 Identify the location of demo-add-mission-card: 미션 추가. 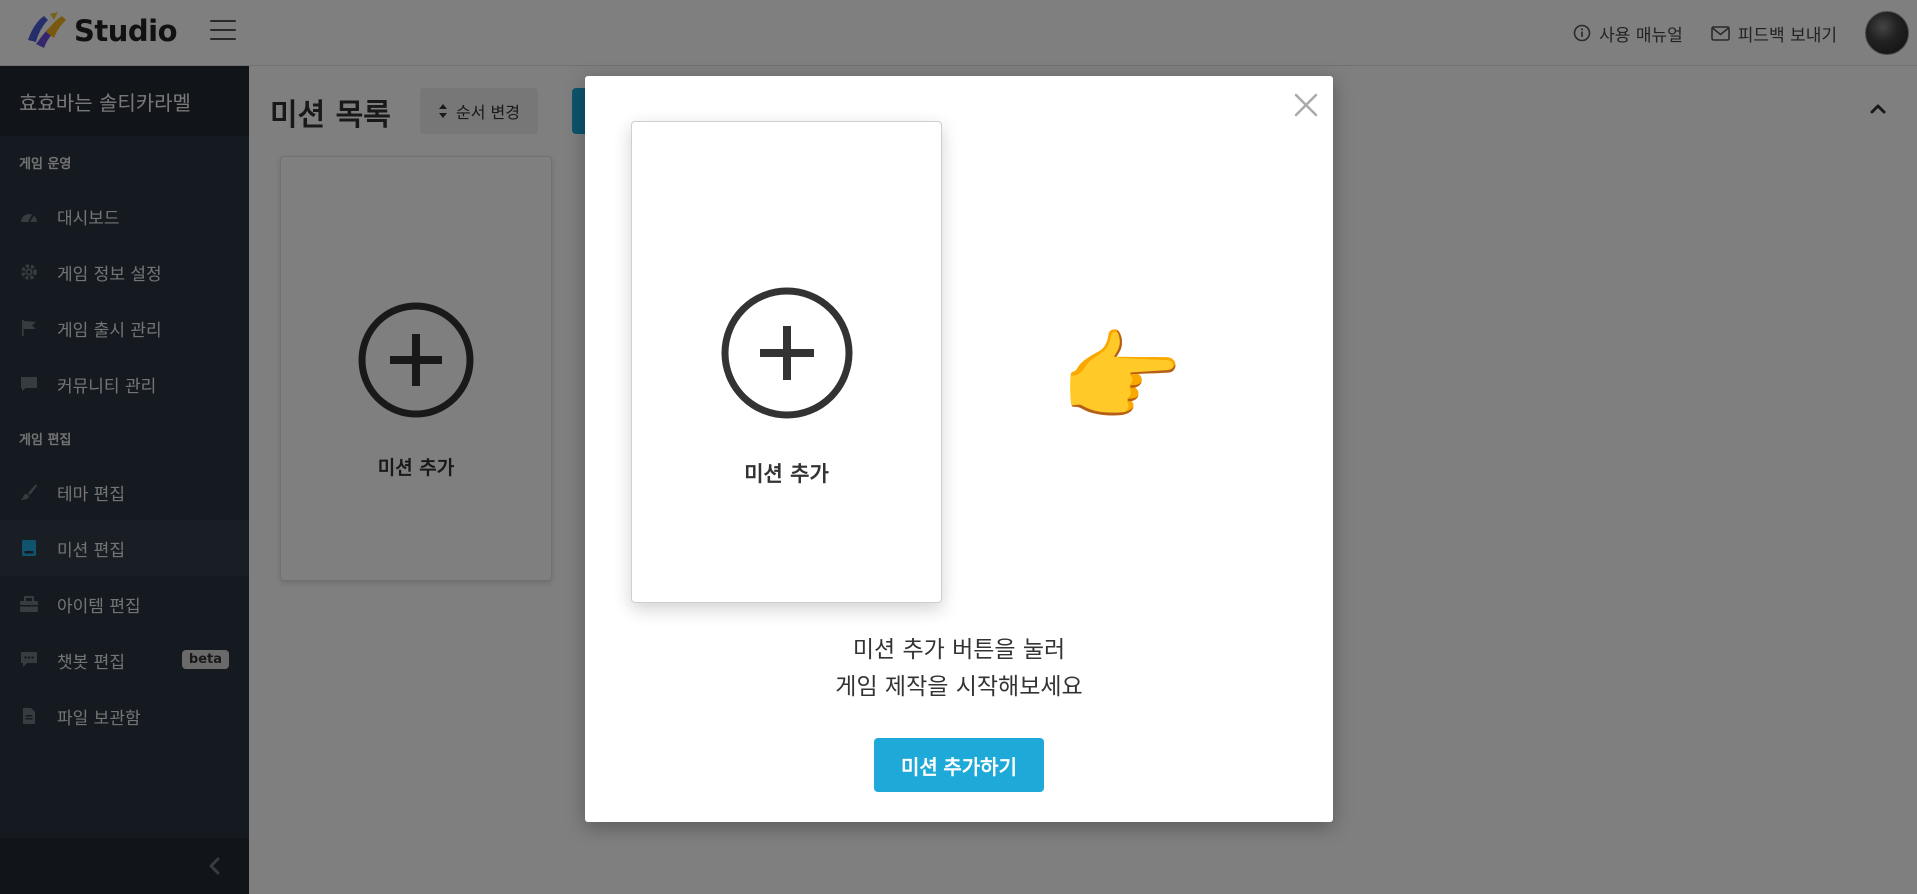
(786, 362).